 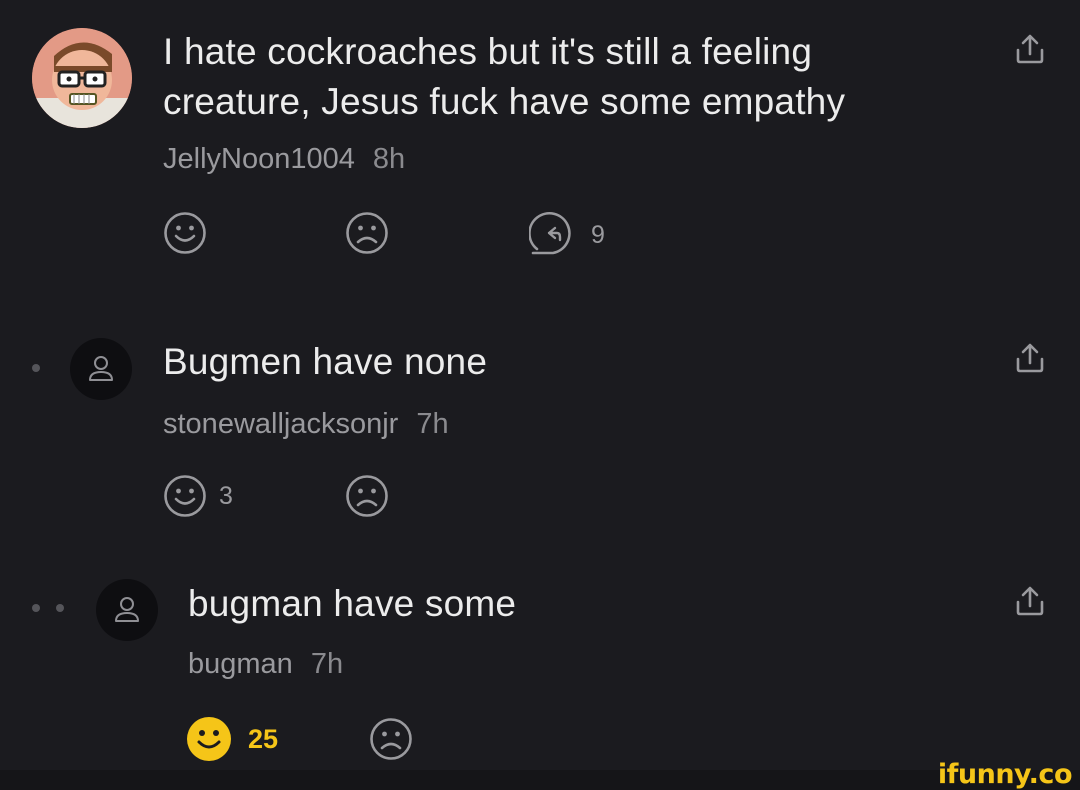 I want to click on comment-meta: bugman 7h, so click(x=265, y=664).